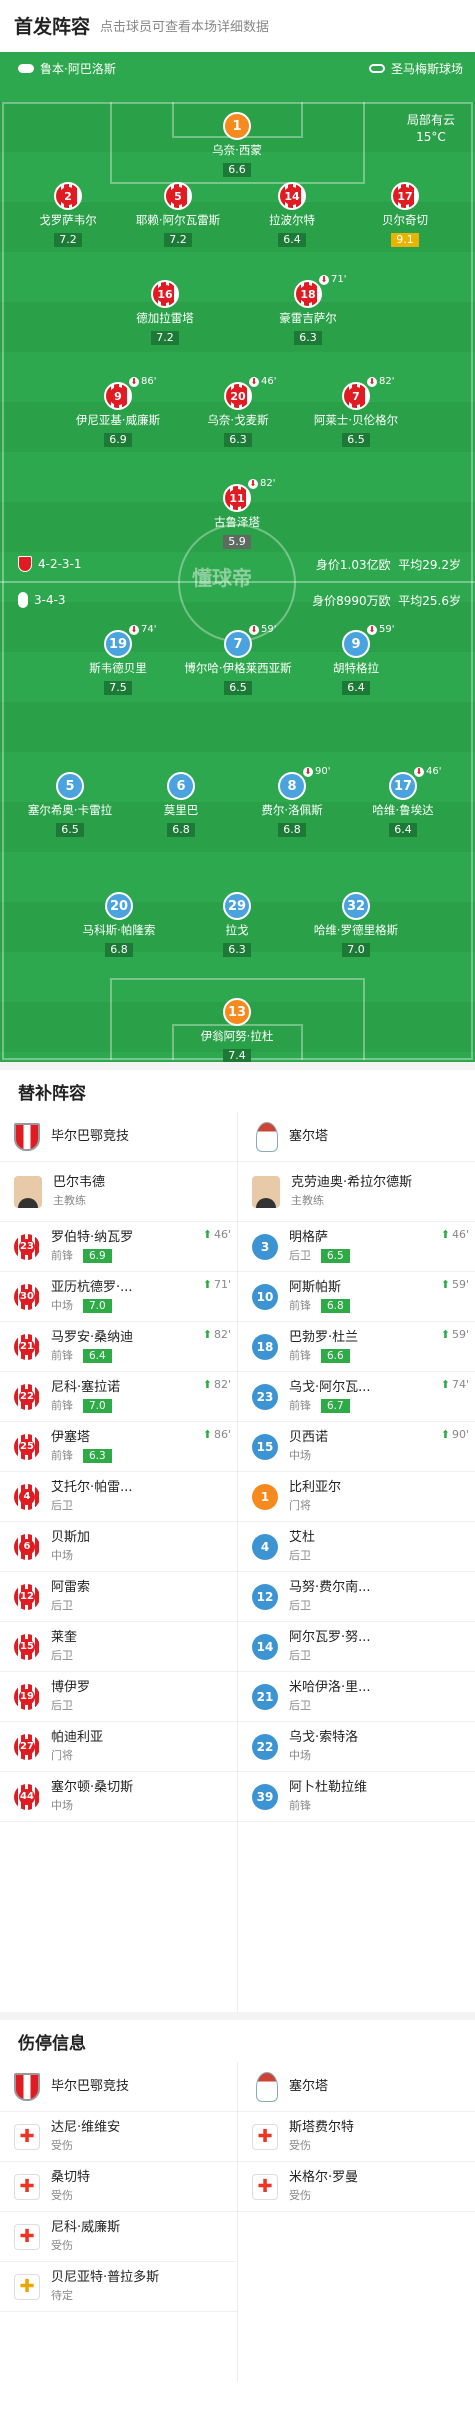 Image resolution: width=475 pixels, height=2423 pixels. What do you see at coordinates (118, 1697) in the screenshot?
I see `sub-player-row: 19 博伊罗 后卫` at bounding box center [118, 1697].